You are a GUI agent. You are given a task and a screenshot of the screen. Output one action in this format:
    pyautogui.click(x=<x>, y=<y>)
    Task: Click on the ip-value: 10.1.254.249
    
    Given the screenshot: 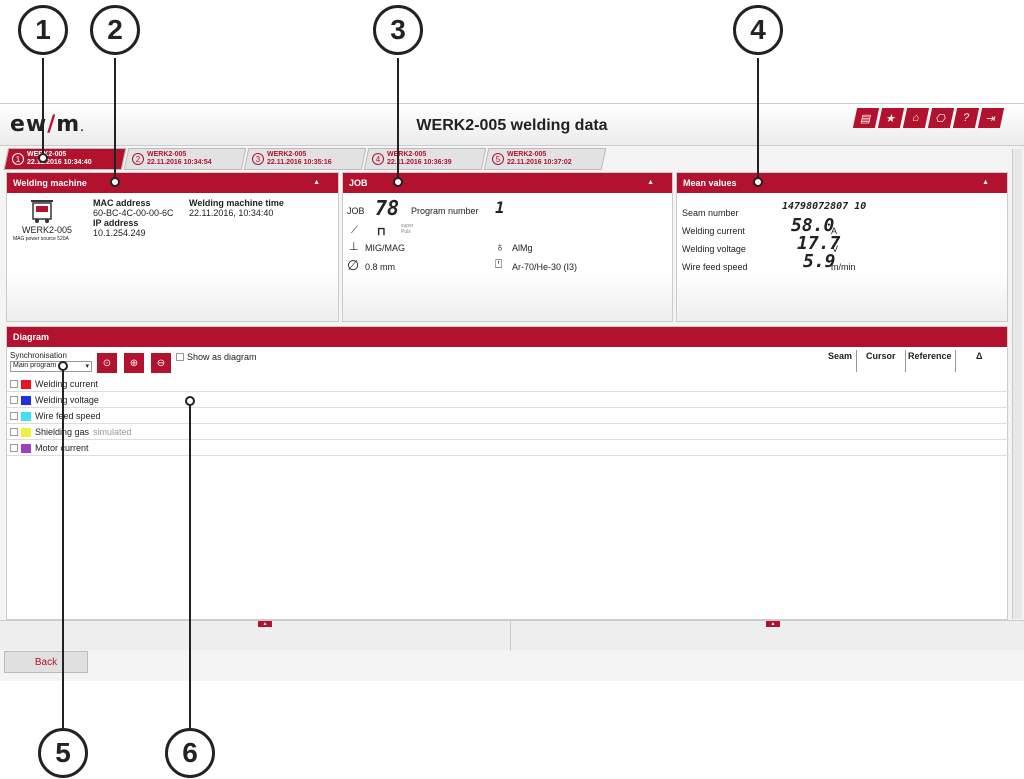 What is the action you would take?
    pyautogui.click(x=119, y=233)
    